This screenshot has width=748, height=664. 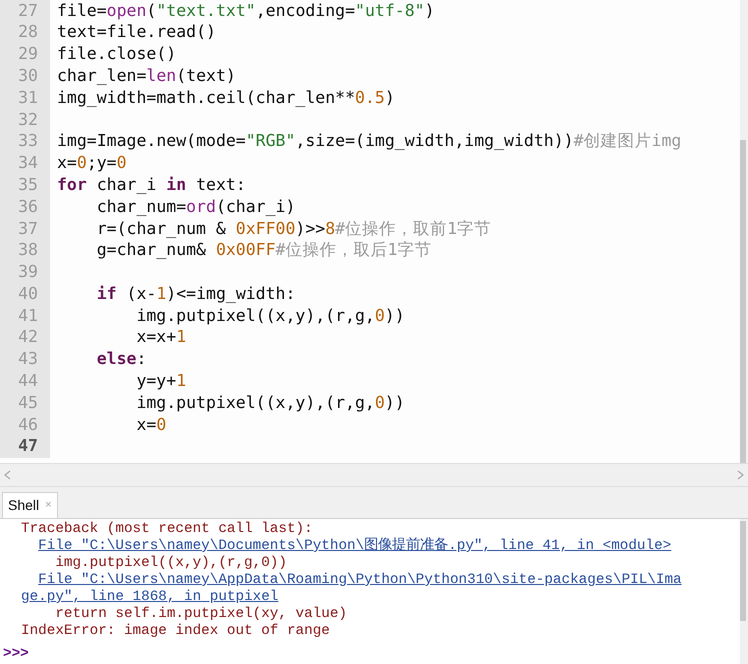 What do you see at coordinates (369, 141) in the screenshot?
I see `code-line: img=Image.new(mode="RGB",size=(img_width,img_width))#创建图片img` at bounding box center [369, 141].